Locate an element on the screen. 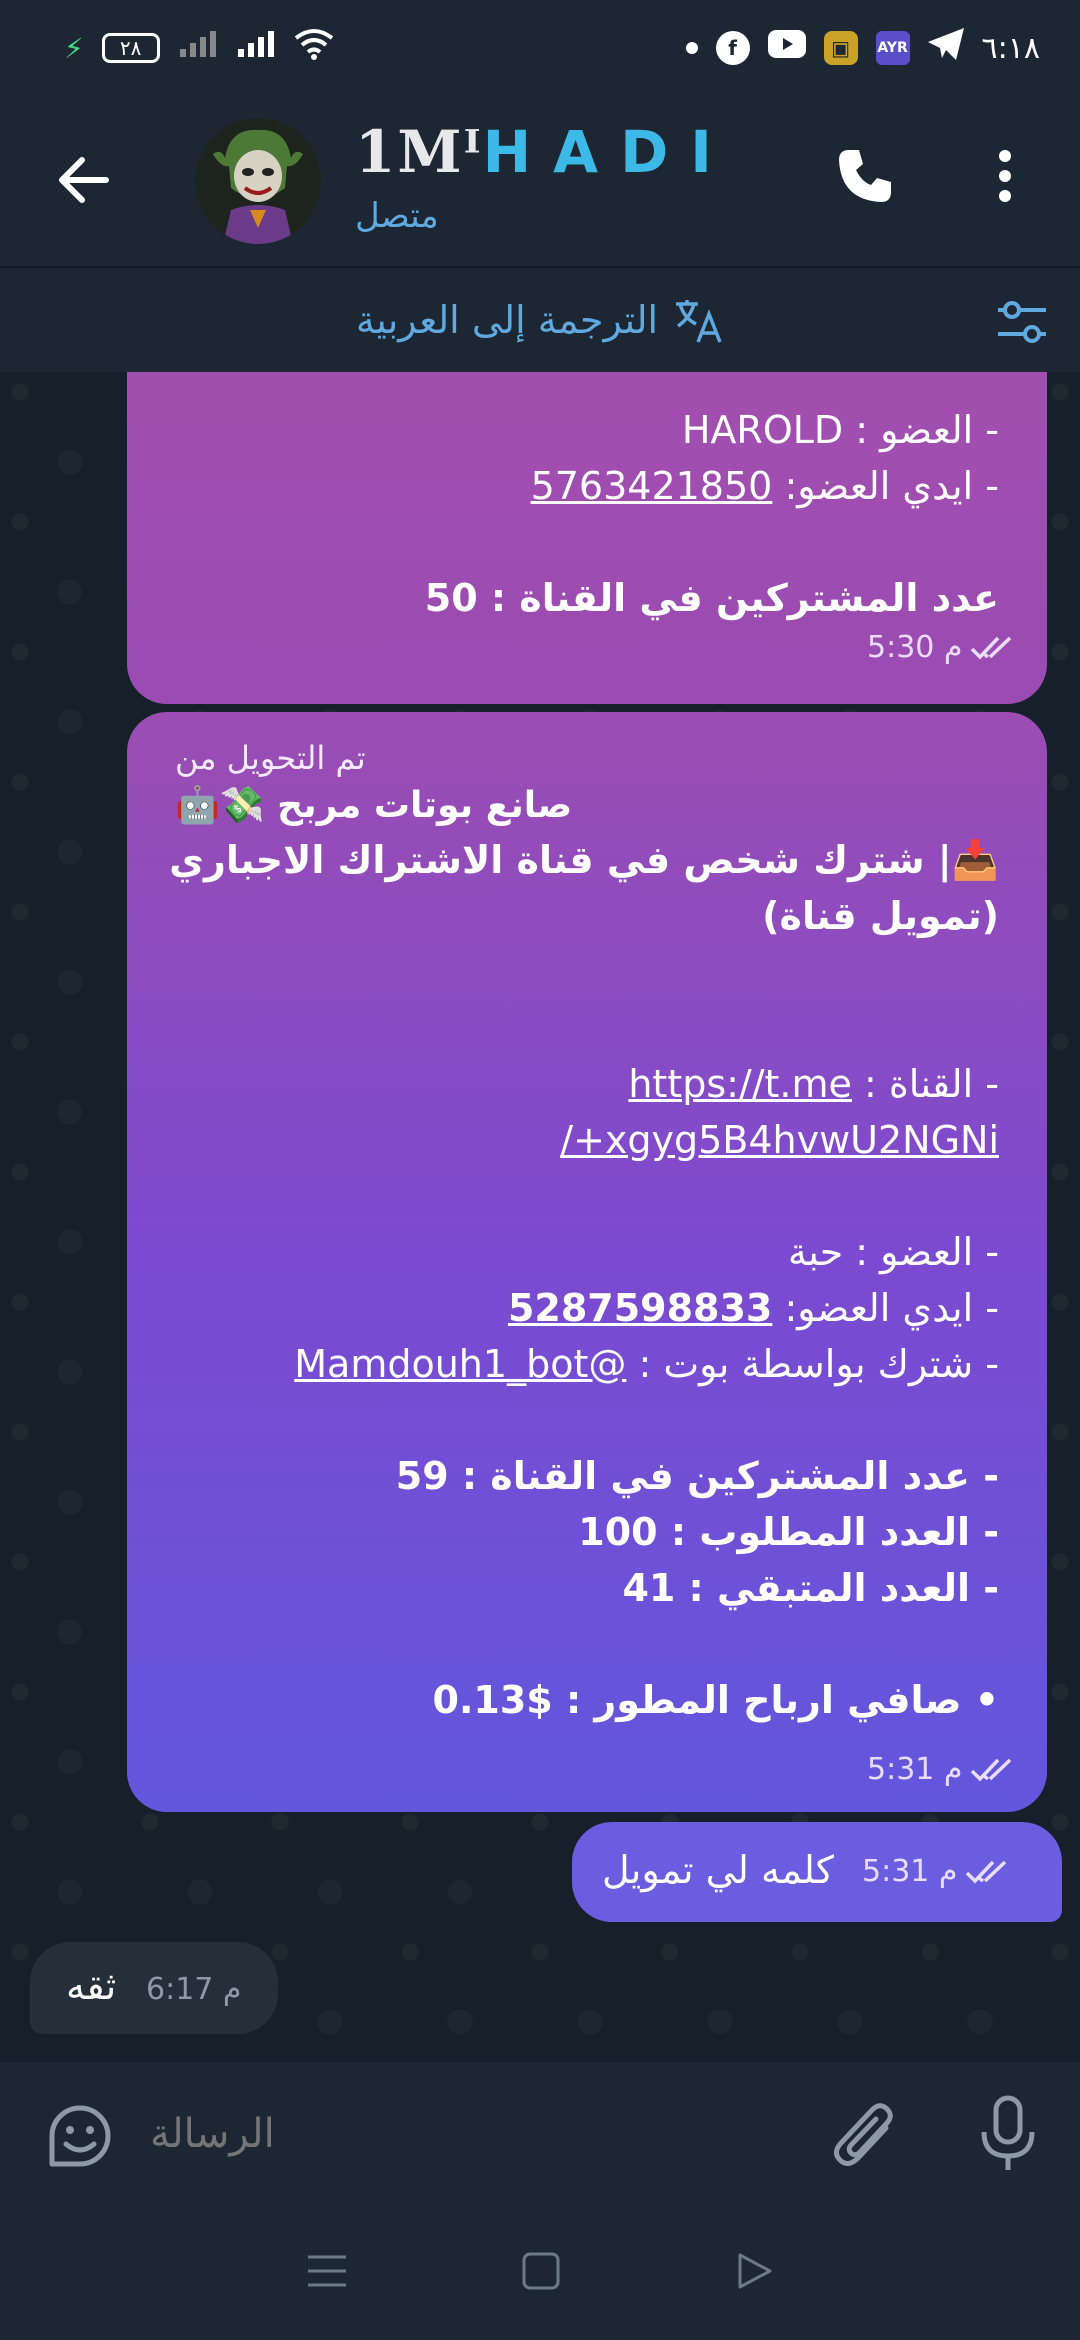 This screenshot has width=1080, height=2340. battery-level: ٢٨ is located at coordinates (130, 48).